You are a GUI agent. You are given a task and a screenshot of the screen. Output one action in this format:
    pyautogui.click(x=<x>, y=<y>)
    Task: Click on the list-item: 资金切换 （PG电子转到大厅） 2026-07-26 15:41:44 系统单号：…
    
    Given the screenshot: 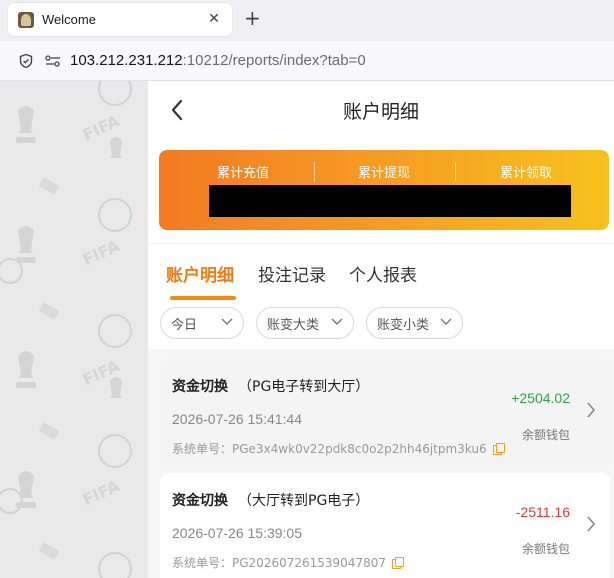 What is the action you would take?
    pyautogui.click(x=385, y=415)
    